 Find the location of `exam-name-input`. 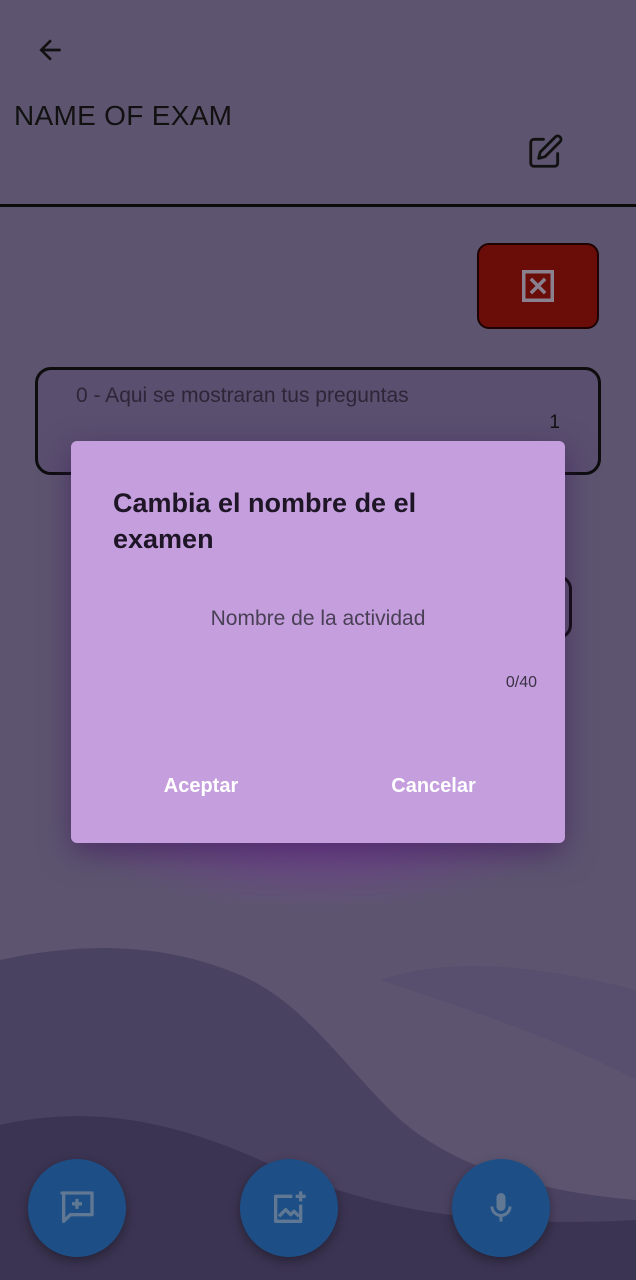

exam-name-input is located at coordinates (318, 619).